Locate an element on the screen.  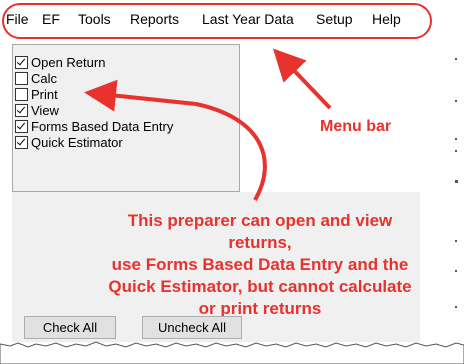
permission-label: Print is located at coordinates (44, 94).